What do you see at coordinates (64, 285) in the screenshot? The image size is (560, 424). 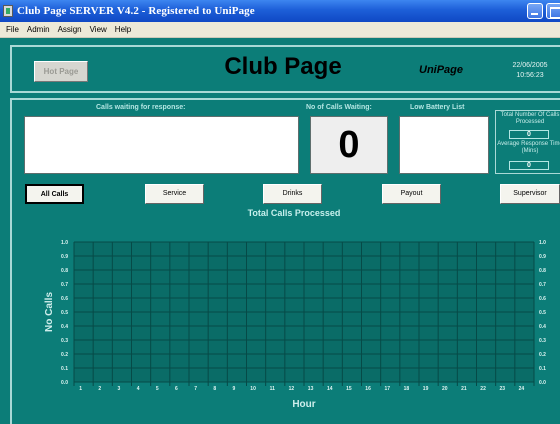 I see `y-tick-label-left: 0.7` at bounding box center [64, 285].